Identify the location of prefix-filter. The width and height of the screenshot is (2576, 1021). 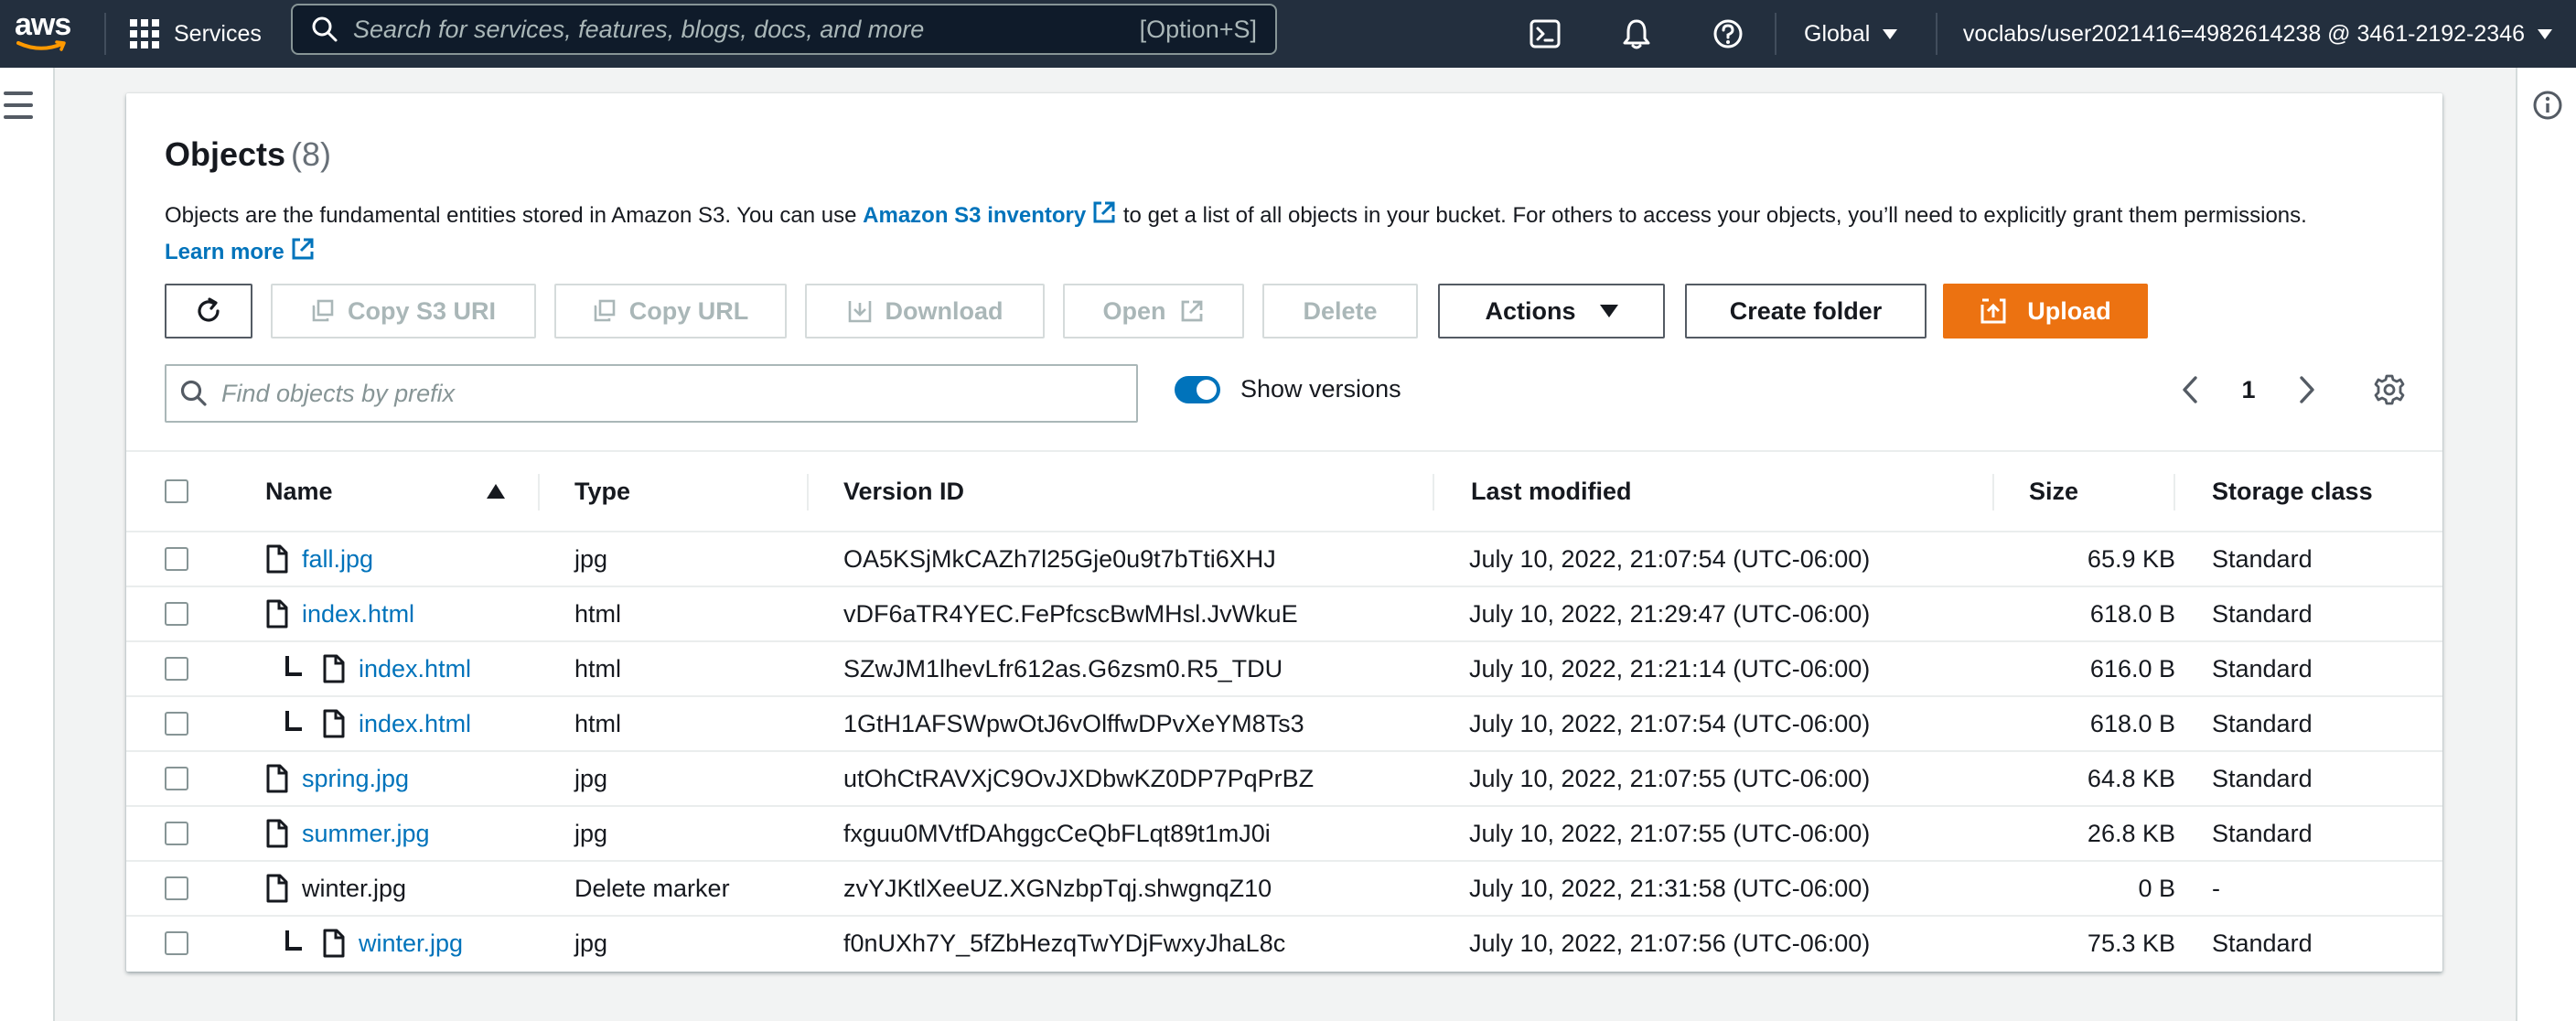
(652, 393).